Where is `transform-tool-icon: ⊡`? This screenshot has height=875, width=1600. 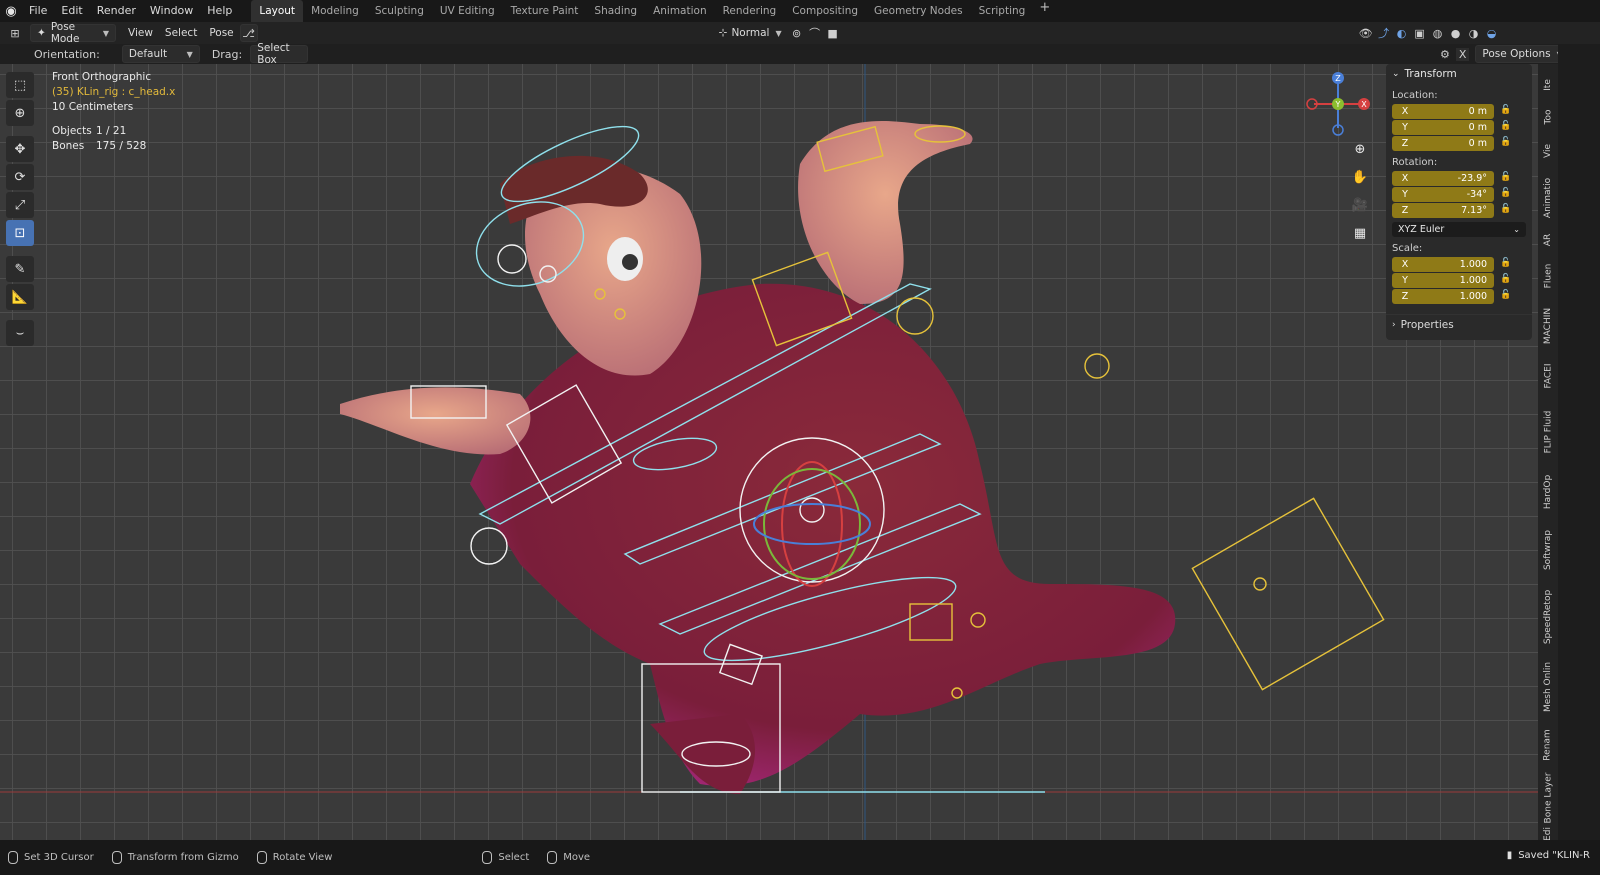 transform-tool-icon: ⊡ is located at coordinates (20, 233).